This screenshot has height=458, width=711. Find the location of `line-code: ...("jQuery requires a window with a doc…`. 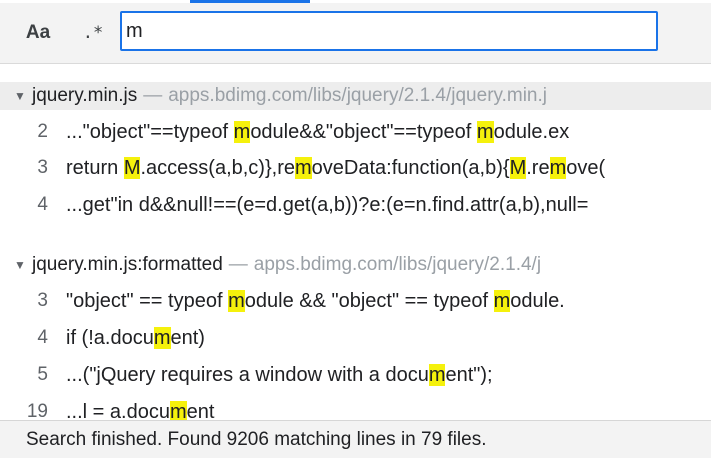

line-code: ...("jQuery requires a window with a doc… is located at coordinates (279, 374).